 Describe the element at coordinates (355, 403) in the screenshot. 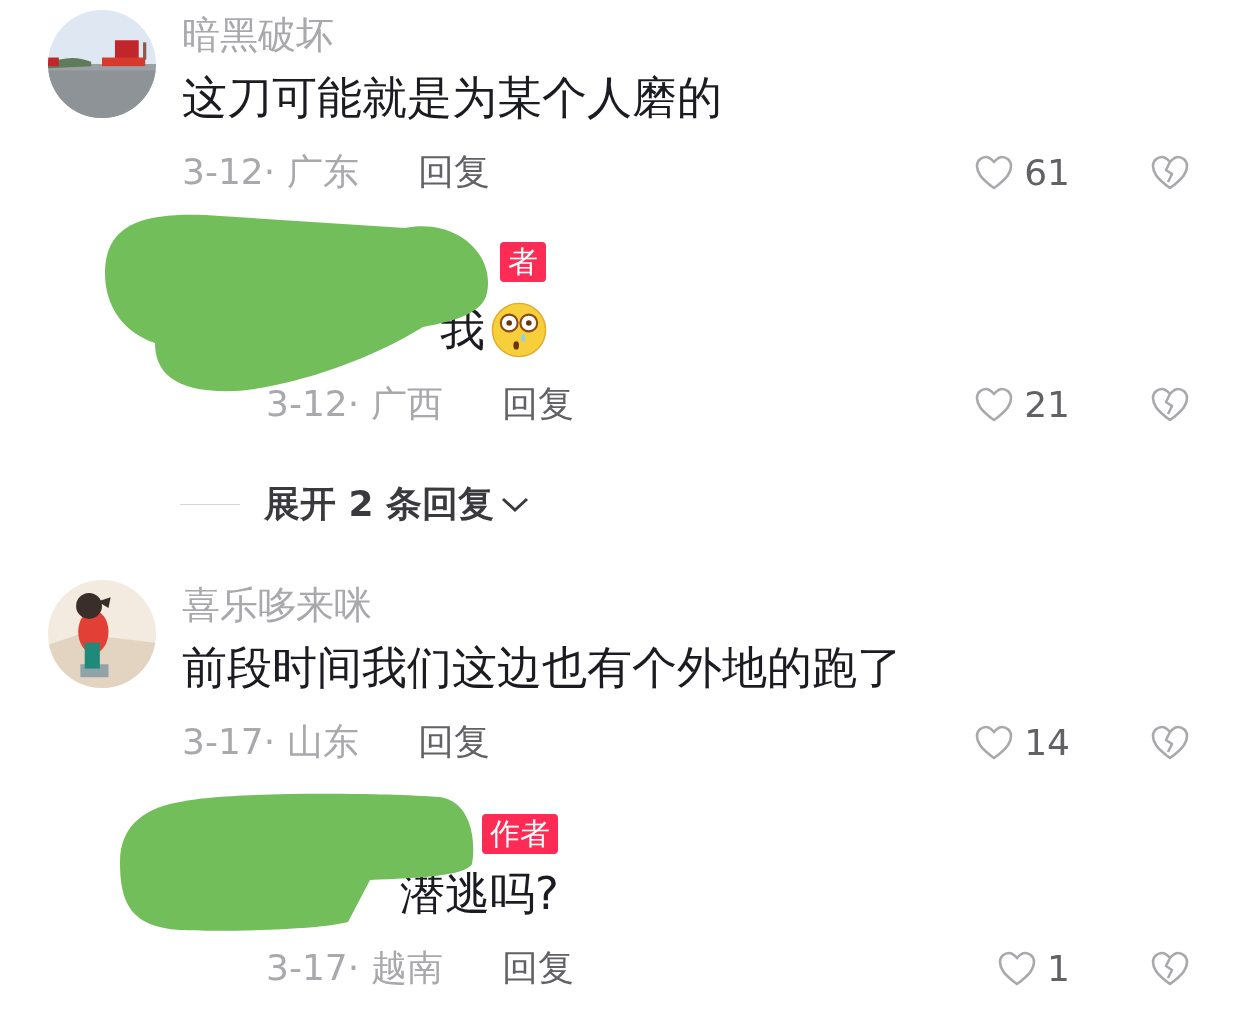

I see `comment-date: 3-12· 广西` at that location.